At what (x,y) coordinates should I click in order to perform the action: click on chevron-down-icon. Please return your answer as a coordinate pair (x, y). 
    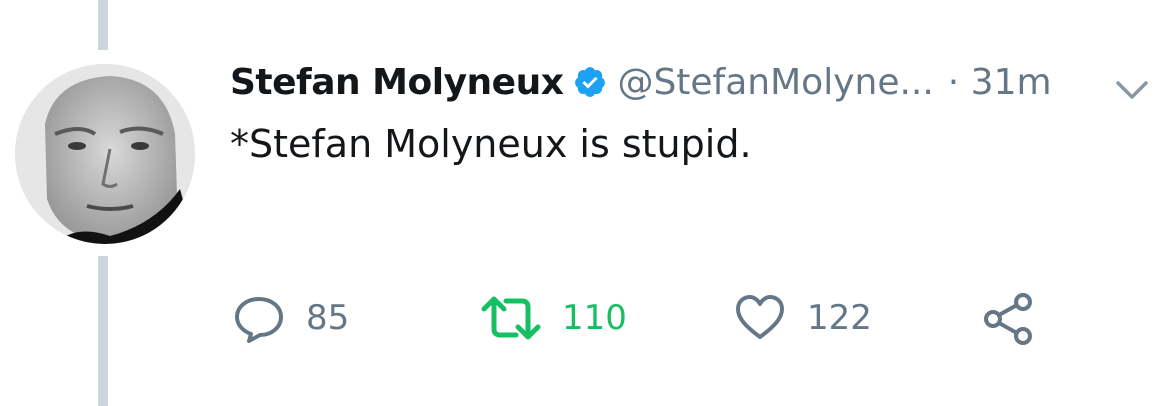
    Looking at the image, I should click on (1132, 90).